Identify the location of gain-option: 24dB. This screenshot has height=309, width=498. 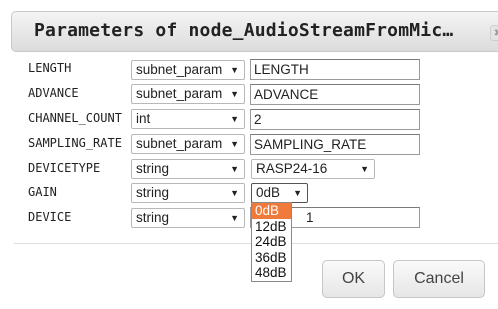
(271, 242).